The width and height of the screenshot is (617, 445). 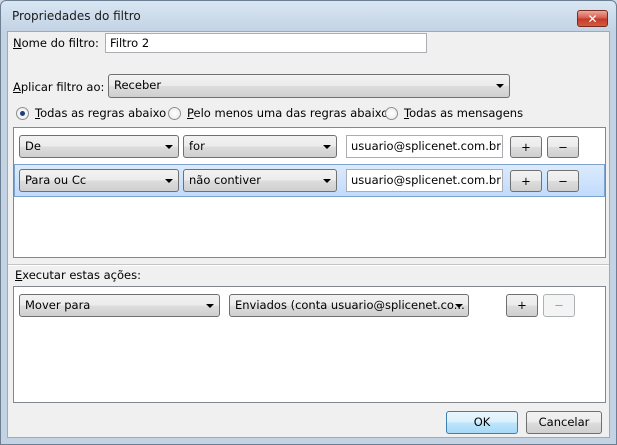 What do you see at coordinates (260, 146) in the screenshot?
I see `rule-operator-select: for` at bounding box center [260, 146].